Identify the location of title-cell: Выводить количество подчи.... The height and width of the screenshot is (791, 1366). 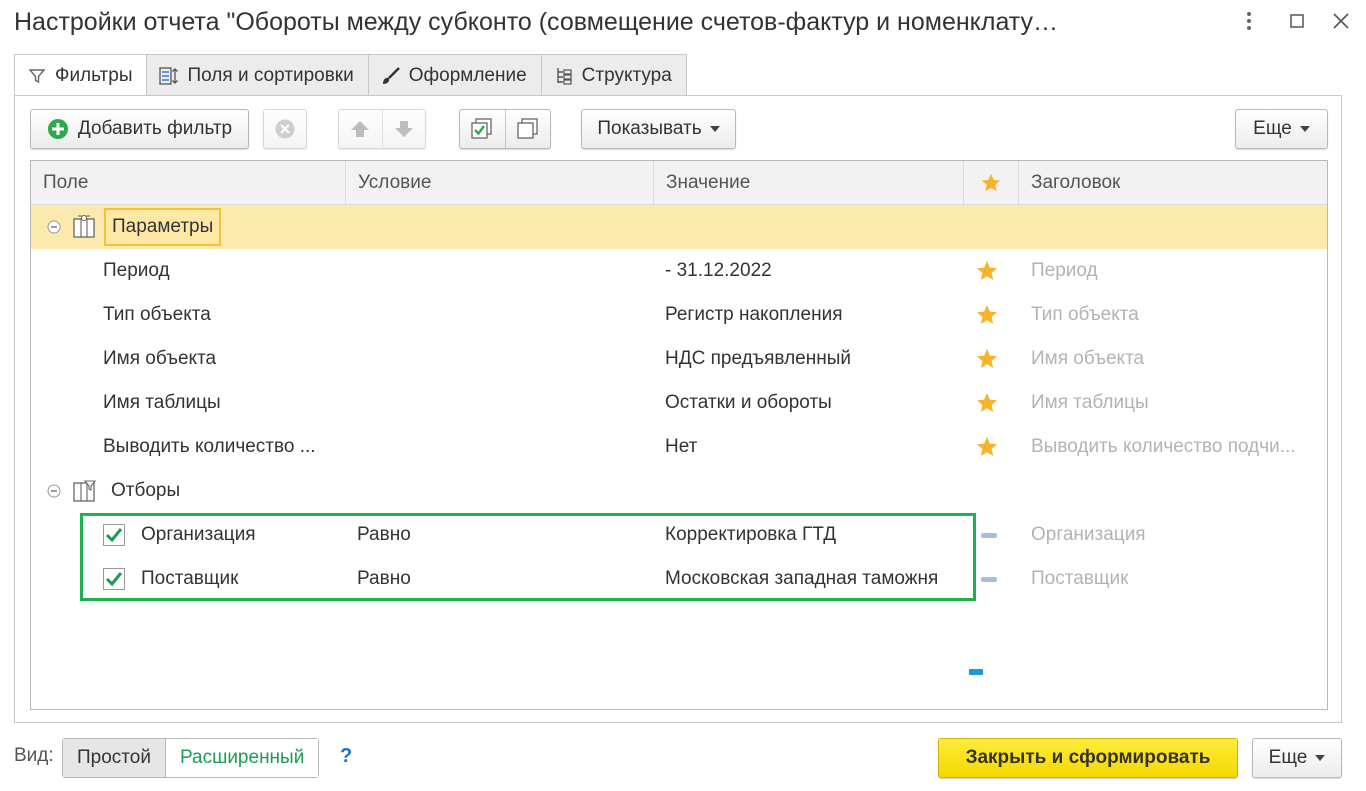
(1173, 447).